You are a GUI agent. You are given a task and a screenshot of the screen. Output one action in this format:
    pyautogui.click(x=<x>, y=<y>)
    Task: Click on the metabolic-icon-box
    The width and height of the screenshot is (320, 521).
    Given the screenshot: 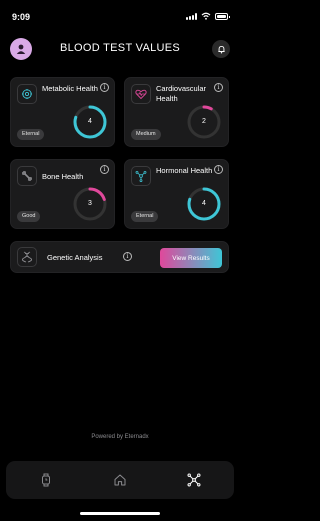 What is the action you would take?
    pyautogui.click(x=27, y=94)
    